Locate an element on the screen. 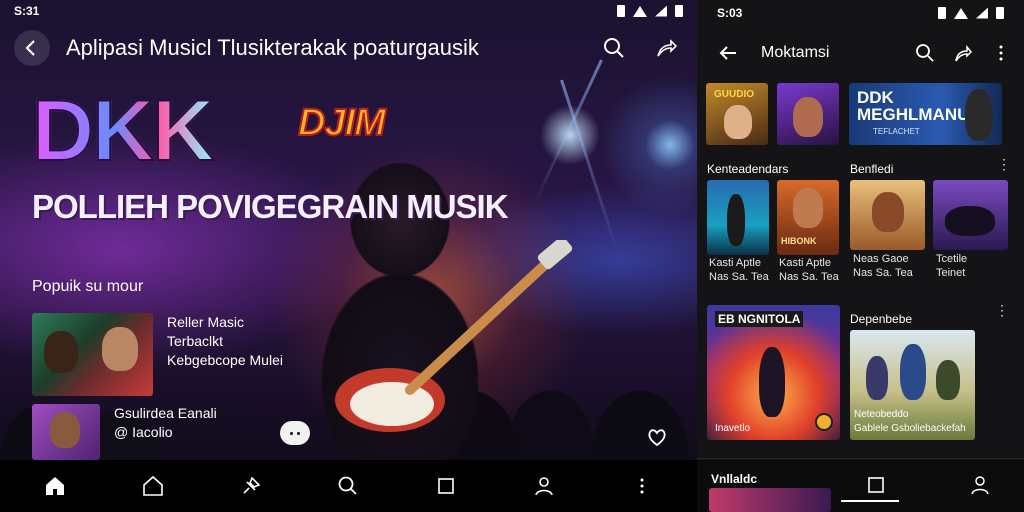  library-title: Moktamsi is located at coordinates (795, 52).